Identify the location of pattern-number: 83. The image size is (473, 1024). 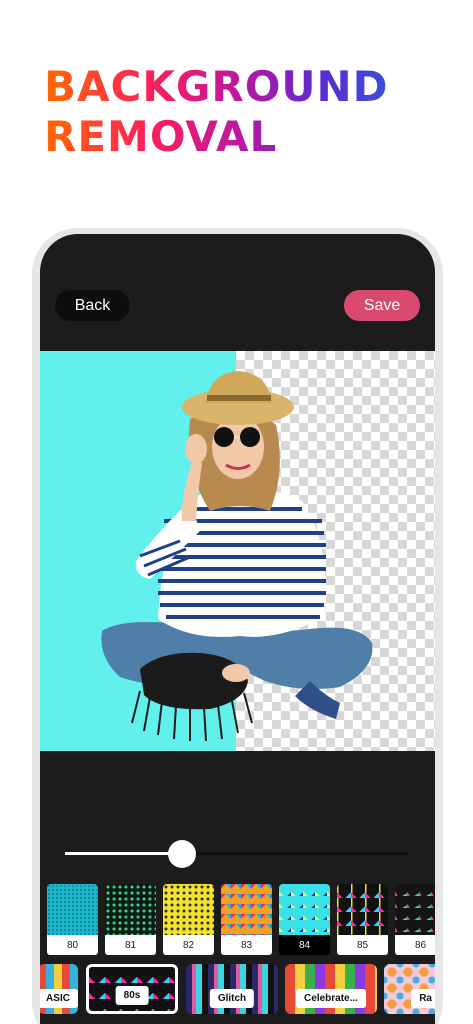
(246, 945).